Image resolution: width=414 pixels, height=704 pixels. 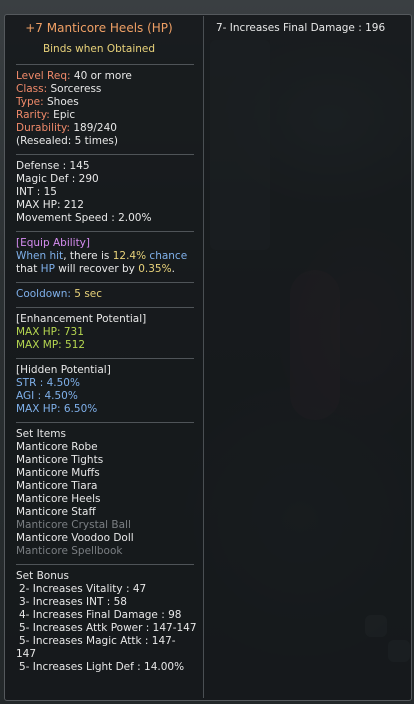 What do you see at coordinates (28, 269) in the screenshot?
I see `equip-text: that` at bounding box center [28, 269].